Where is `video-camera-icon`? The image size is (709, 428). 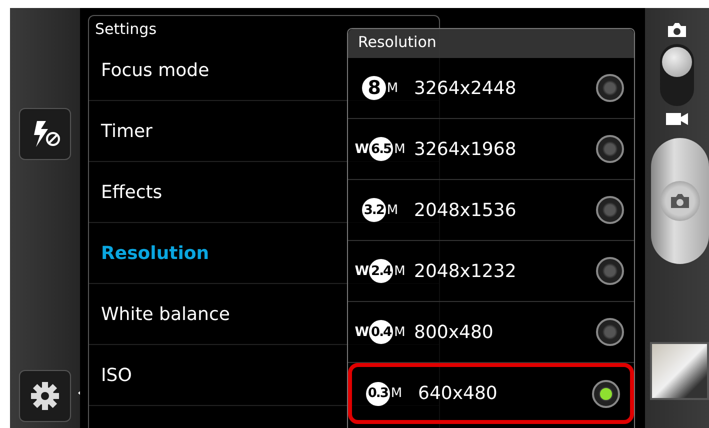 video-camera-icon is located at coordinates (677, 119).